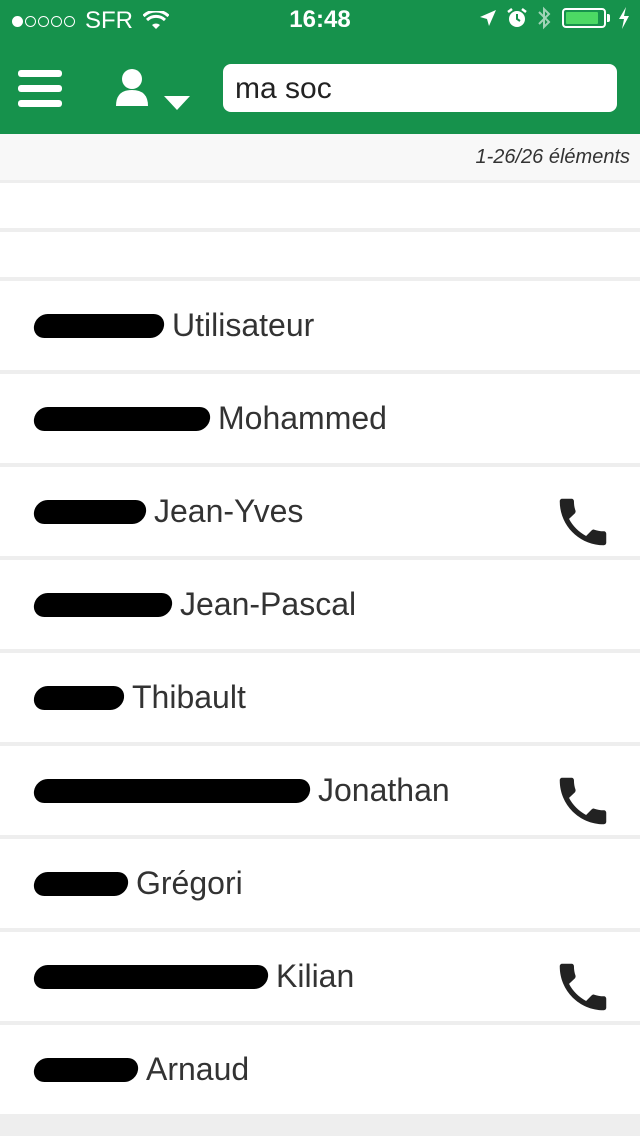 Image resolution: width=640 pixels, height=1136 pixels. I want to click on search-input, so click(420, 89).